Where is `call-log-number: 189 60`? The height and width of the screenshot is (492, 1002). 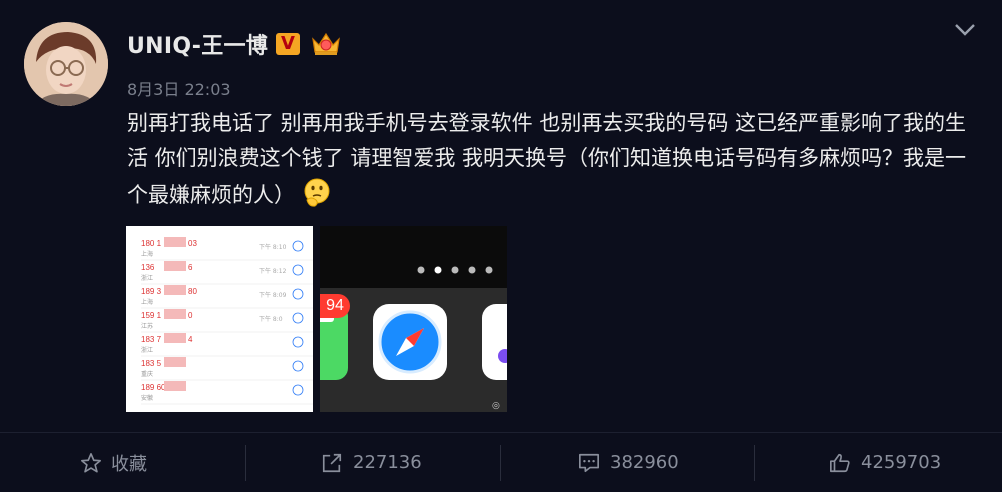
call-log-number: 189 60 is located at coordinates (153, 387).